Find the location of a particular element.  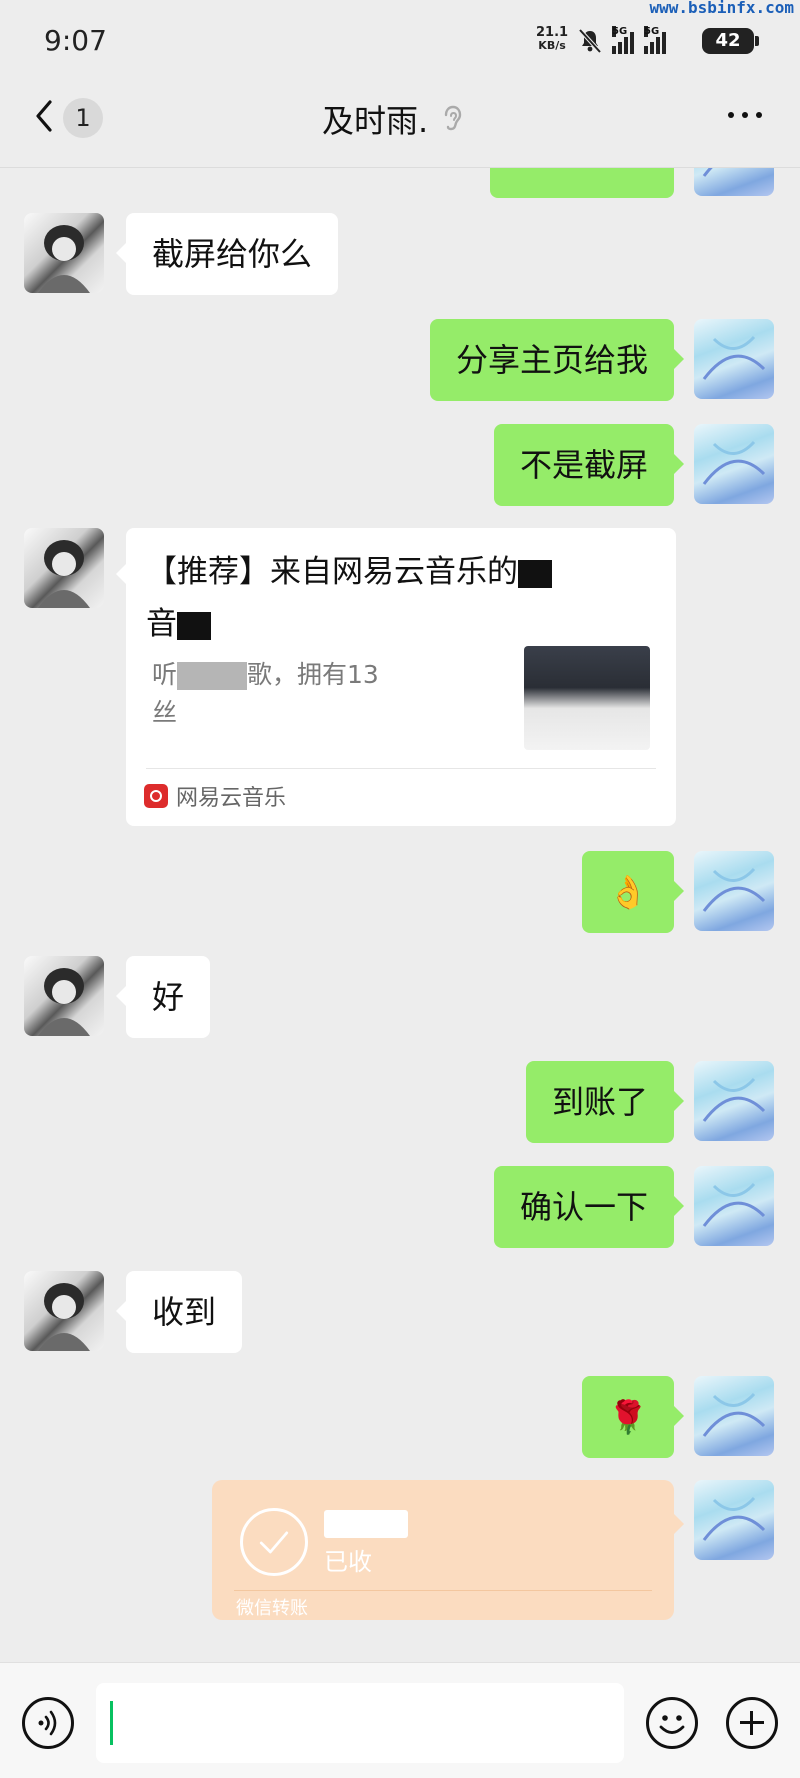

check-circle-icon is located at coordinates (274, 1542).